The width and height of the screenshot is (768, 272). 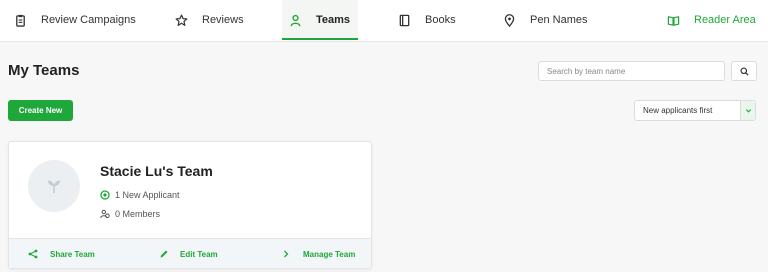 I want to click on search-icon, so click(x=744, y=71).